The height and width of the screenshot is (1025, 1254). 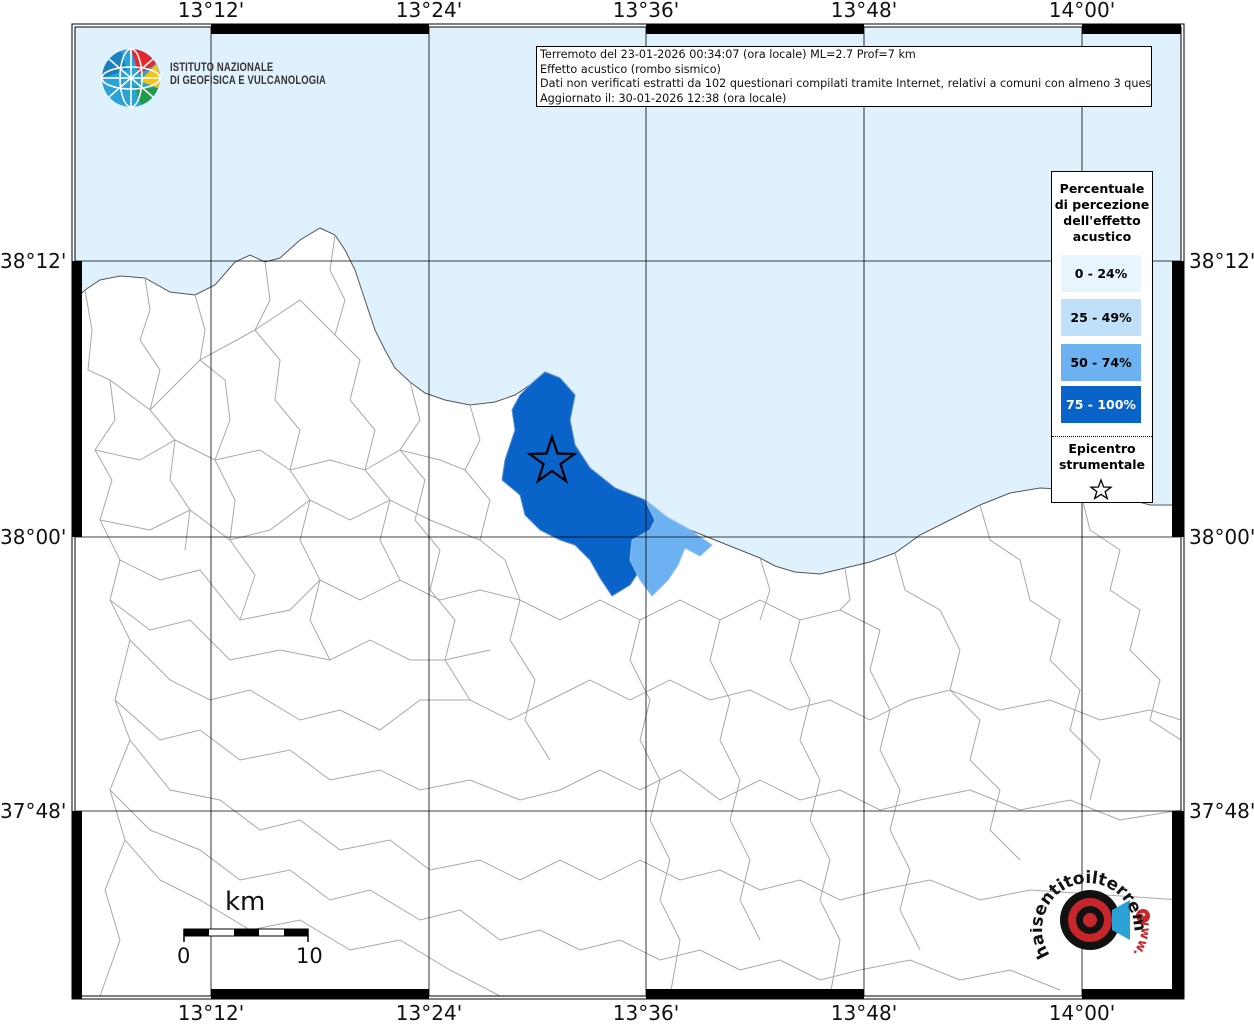 I want to click on lon-label-top: 13°48', so click(x=864, y=11).